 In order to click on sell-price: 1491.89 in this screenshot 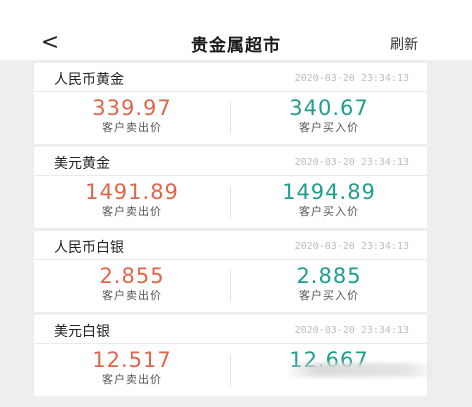, I will do `click(132, 192)`.